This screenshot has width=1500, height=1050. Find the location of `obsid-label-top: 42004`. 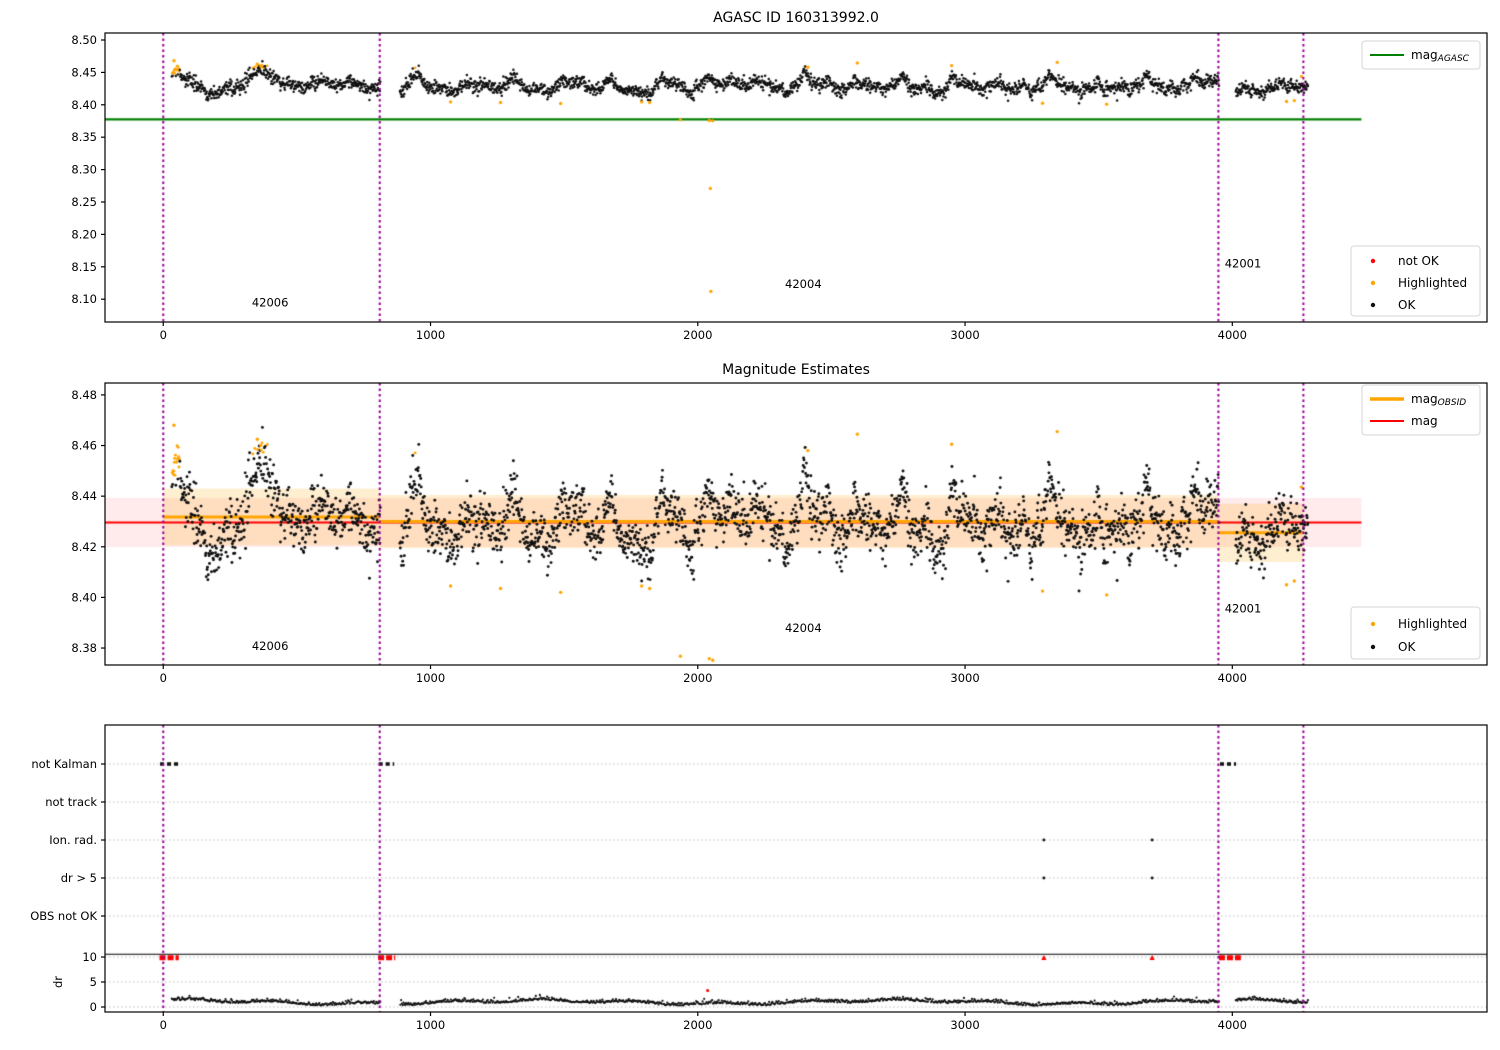

obsid-label-top: 42004 is located at coordinates (803, 284).